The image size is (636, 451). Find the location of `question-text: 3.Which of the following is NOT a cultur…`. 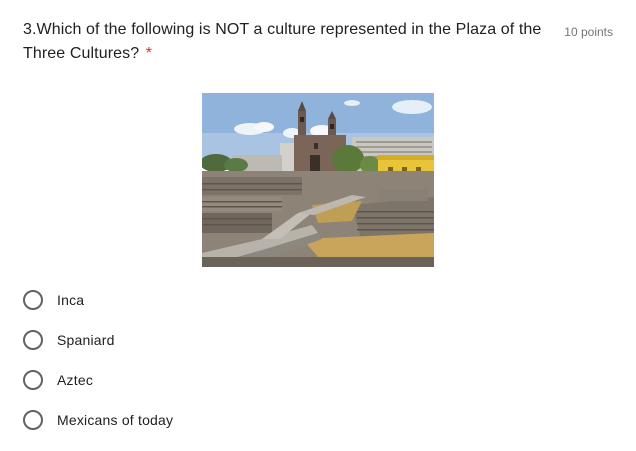

question-text: 3.Which of the following is NOT a cultur… is located at coordinates (282, 41).